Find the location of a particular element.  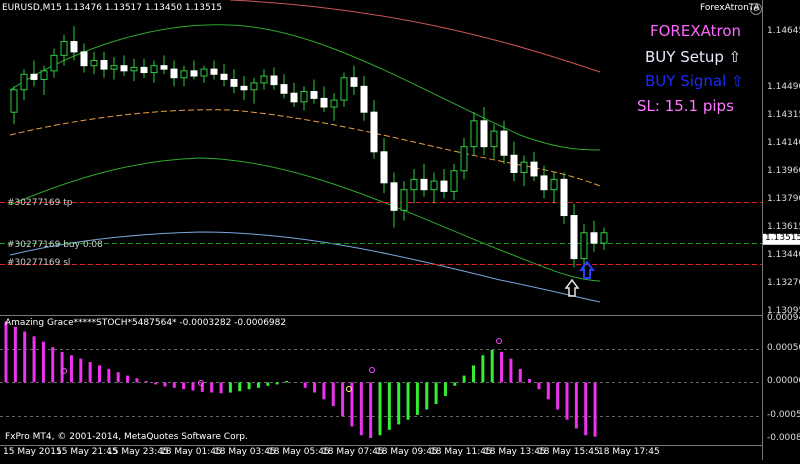

time-axis-label: 18 May 09:45 is located at coordinates (407, 452).